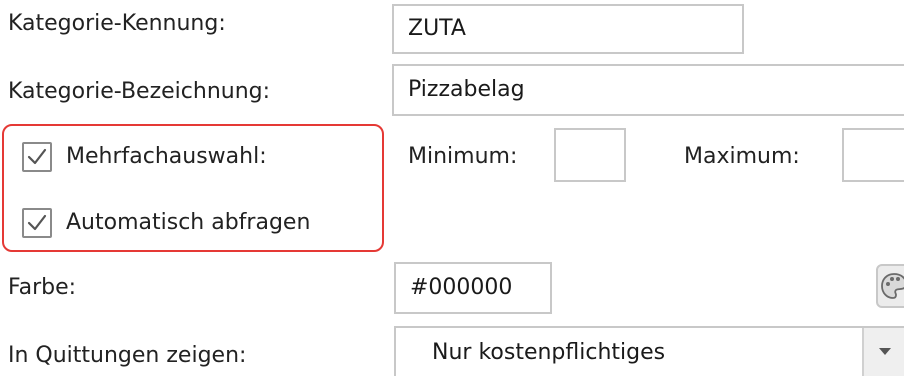  What do you see at coordinates (873, 155) in the screenshot?
I see `maximum-input` at bounding box center [873, 155].